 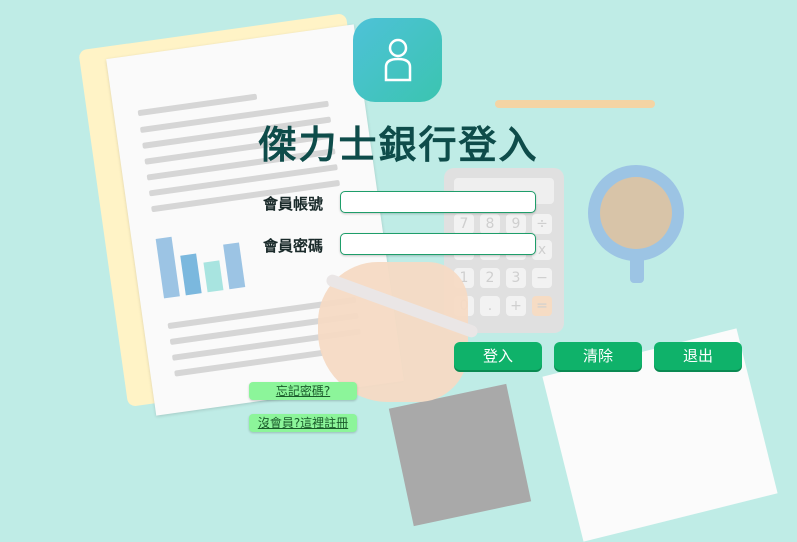 I want to click on page-title: 傑力士銀行登入, so click(x=398, y=145).